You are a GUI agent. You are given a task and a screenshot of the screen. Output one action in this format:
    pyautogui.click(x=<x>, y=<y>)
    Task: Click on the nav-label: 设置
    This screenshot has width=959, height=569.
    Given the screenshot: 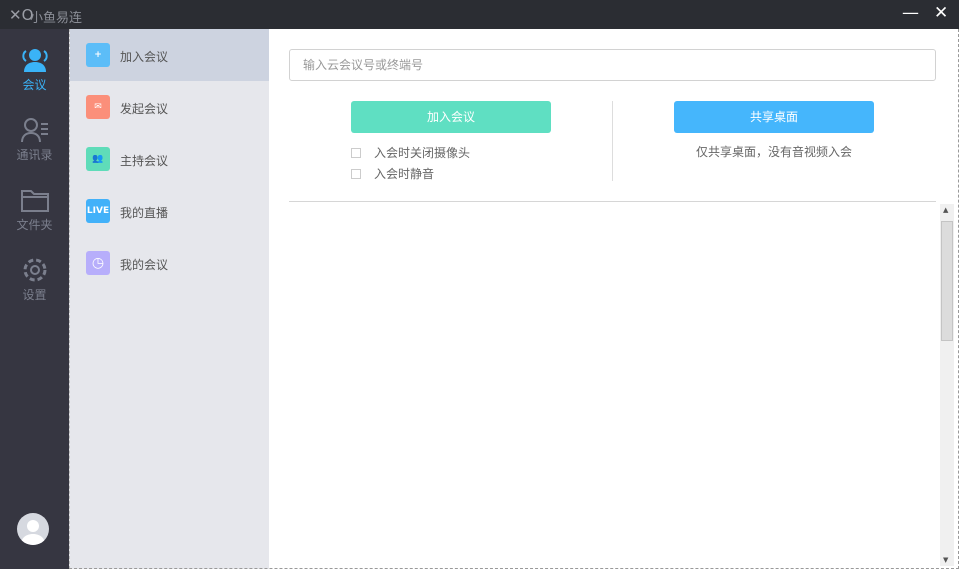 What is the action you would take?
    pyautogui.click(x=34, y=295)
    